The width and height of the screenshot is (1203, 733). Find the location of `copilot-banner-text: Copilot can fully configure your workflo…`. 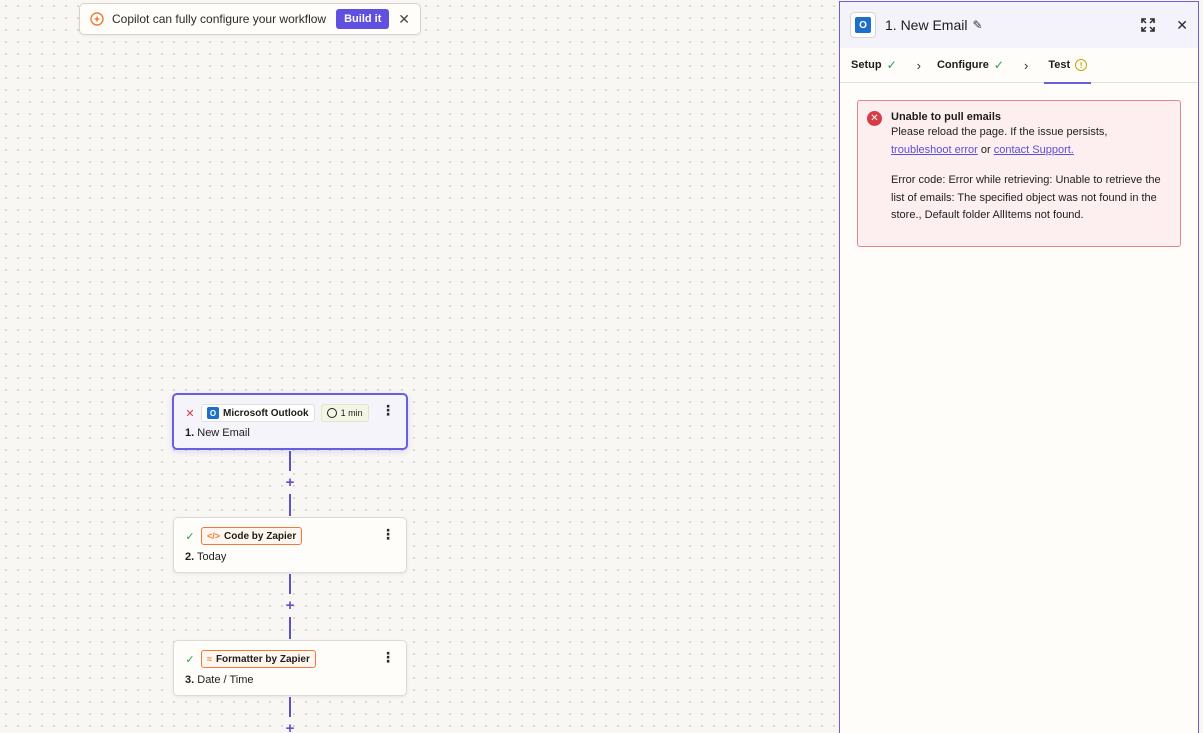

copilot-banner-text: Copilot can fully configure your workflo… is located at coordinates (219, 19).